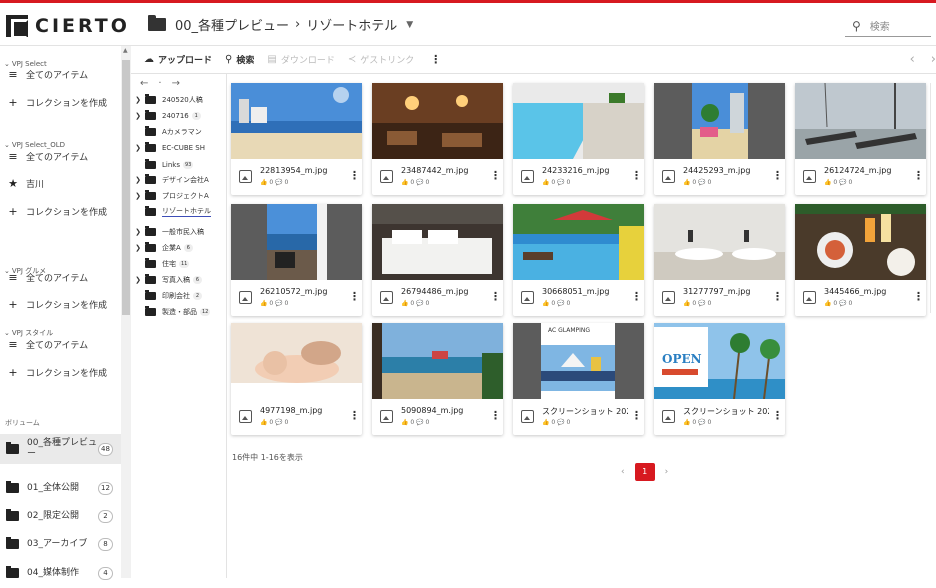 The width and height of the screenshot is (936, 588). I want to click on asset-filename: 26794486_m.jpg, so click(444, 291).